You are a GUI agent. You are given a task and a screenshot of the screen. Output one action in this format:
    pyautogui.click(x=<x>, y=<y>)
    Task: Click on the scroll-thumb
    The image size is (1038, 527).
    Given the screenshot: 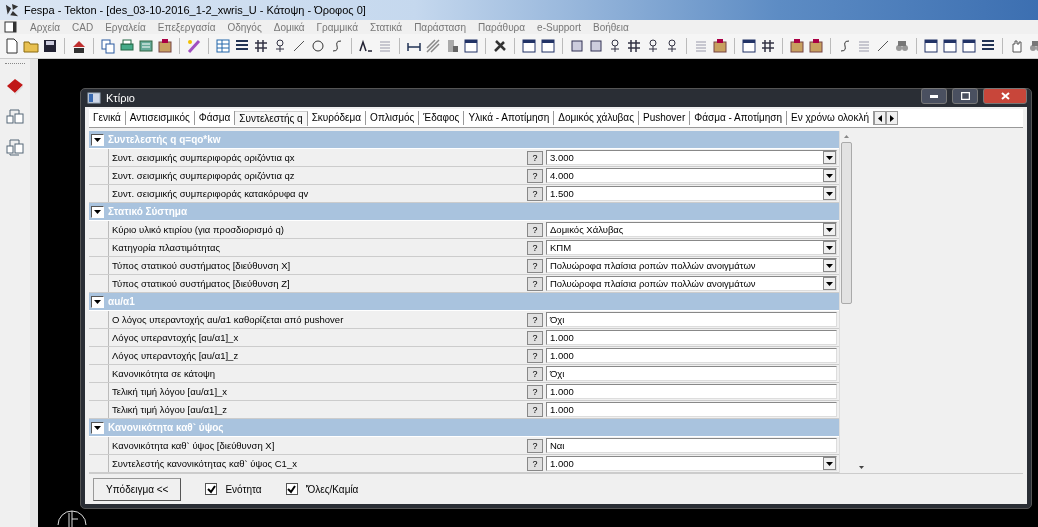 What is the action you would take?
    pyautogui.click(x=846, y=223)
    